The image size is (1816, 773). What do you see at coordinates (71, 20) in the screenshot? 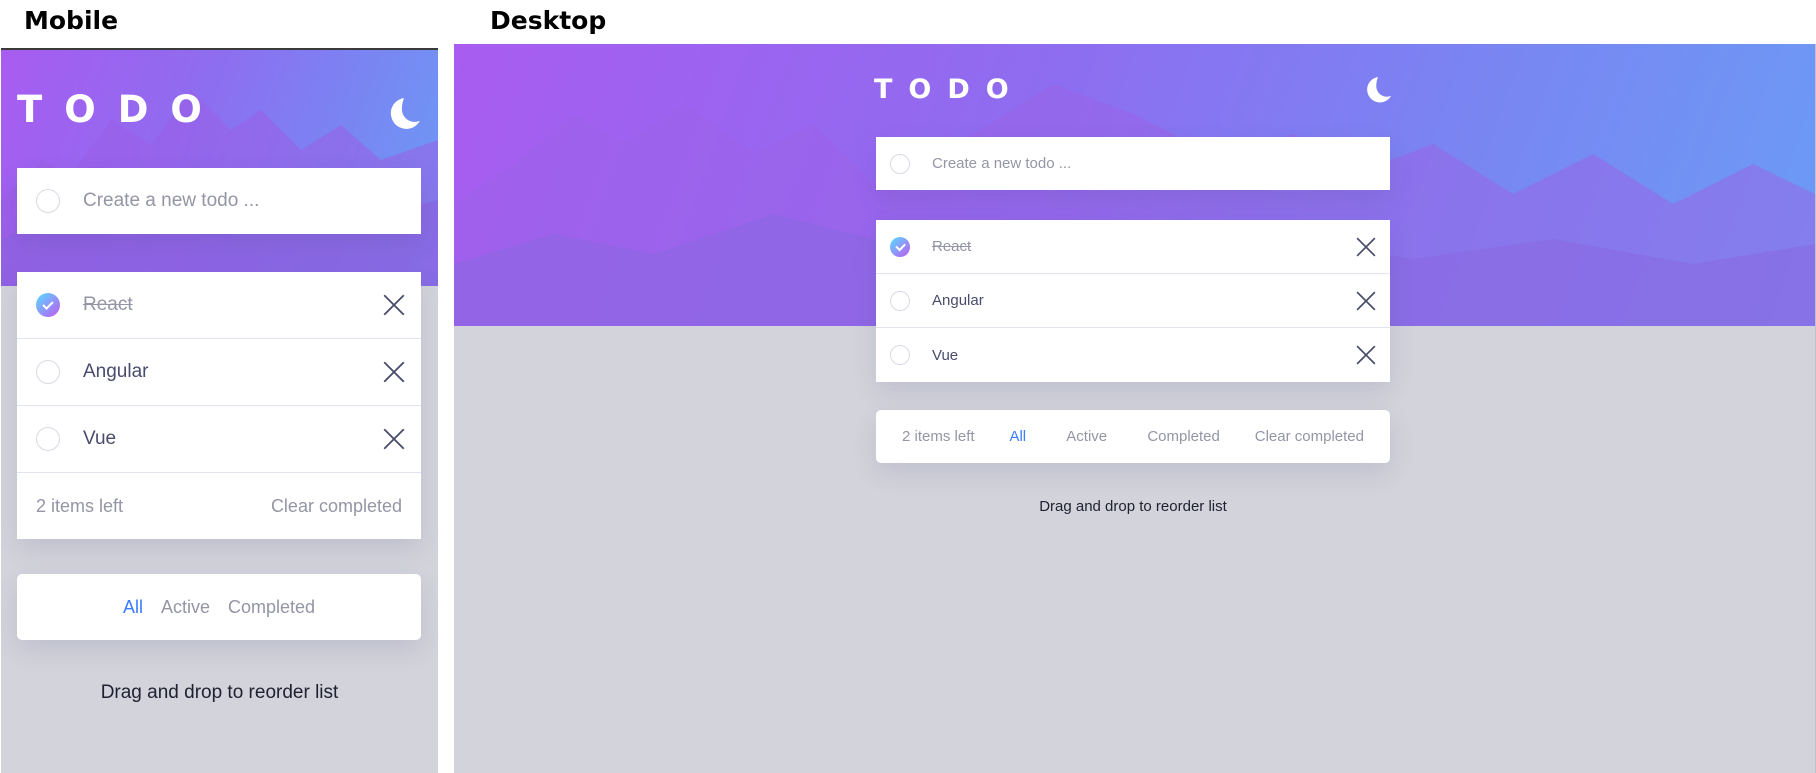
I see `mobile-section-label: Mobile` at bounding box center [71, 20].